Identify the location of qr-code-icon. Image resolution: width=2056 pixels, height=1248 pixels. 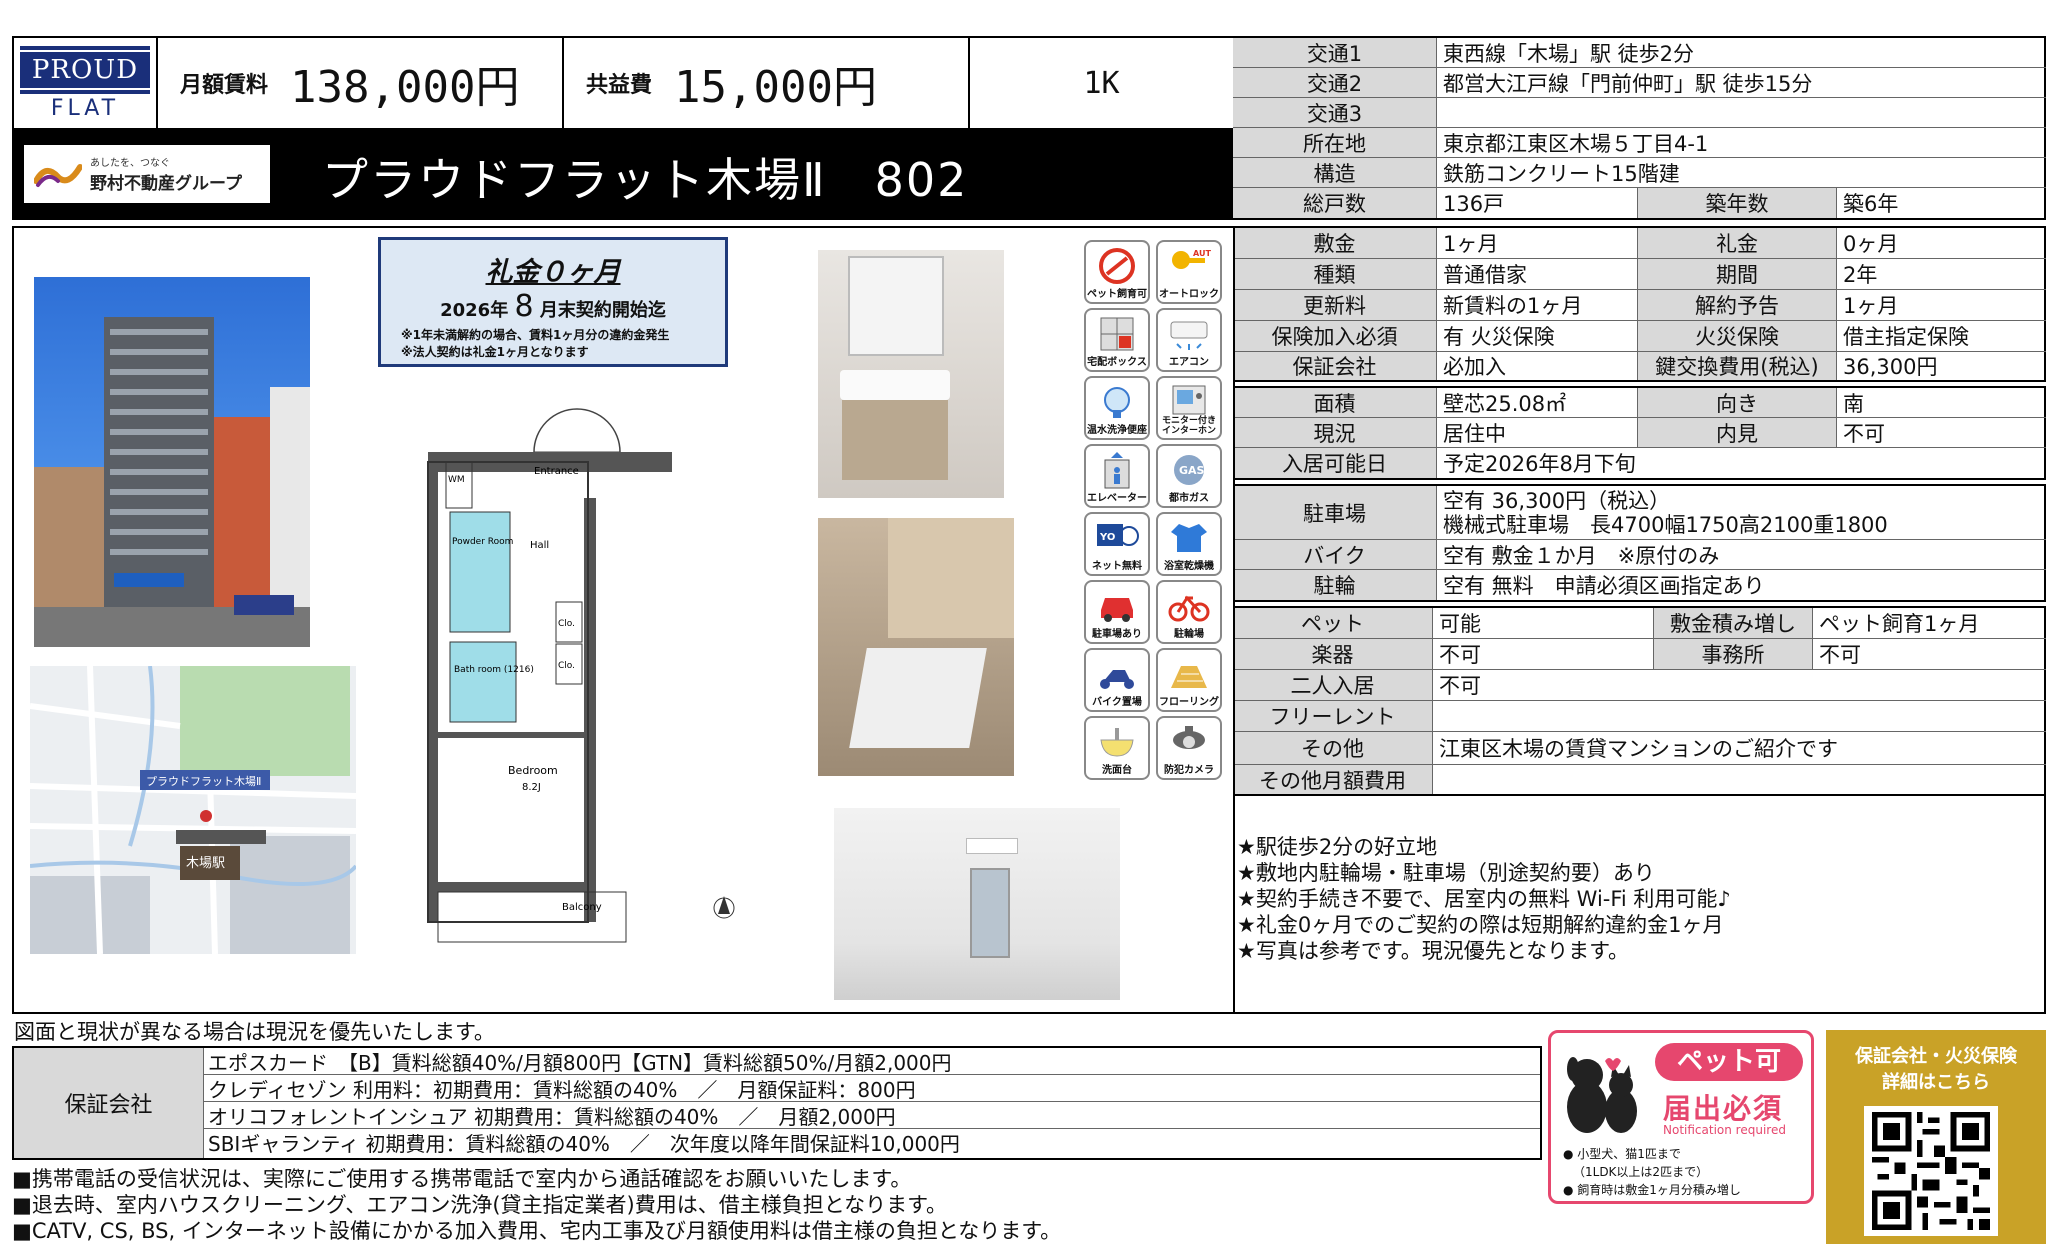
(1931, 1171).